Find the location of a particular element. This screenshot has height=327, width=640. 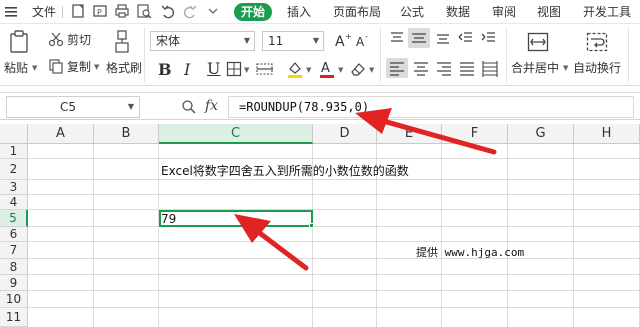

row-header-6: 6 is located at coordinates (14, 234).